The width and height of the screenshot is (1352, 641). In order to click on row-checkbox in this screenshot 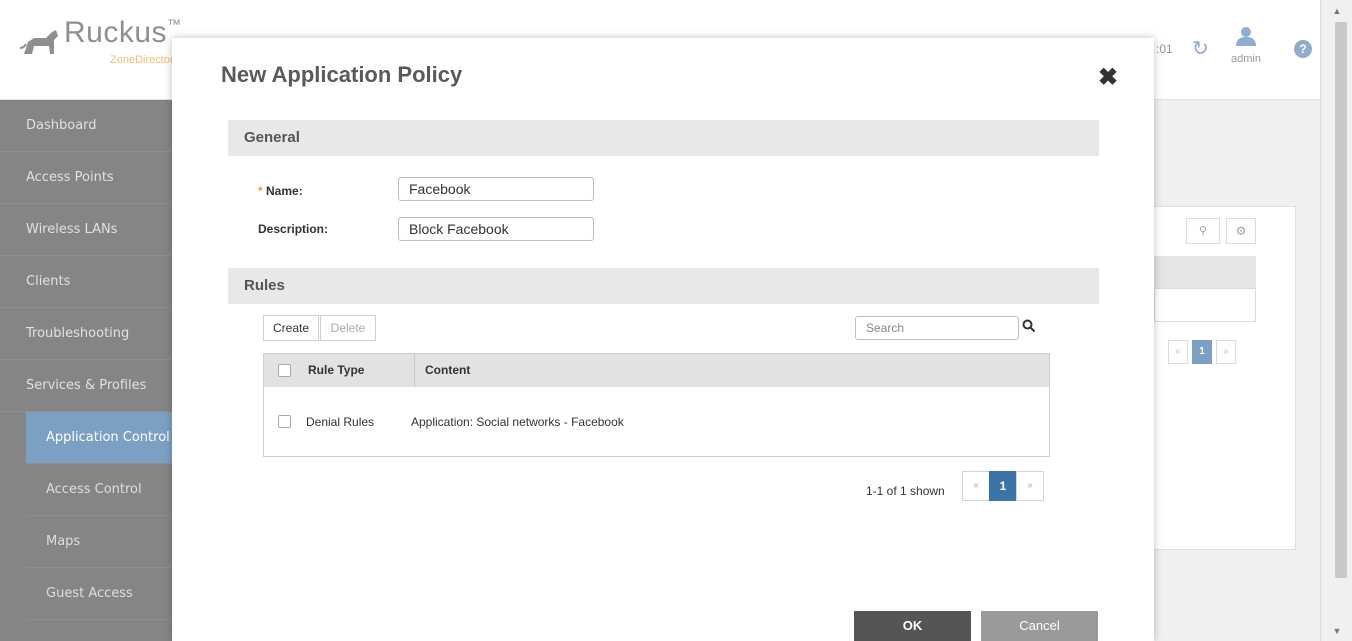, I will do `click(284, 421)`.